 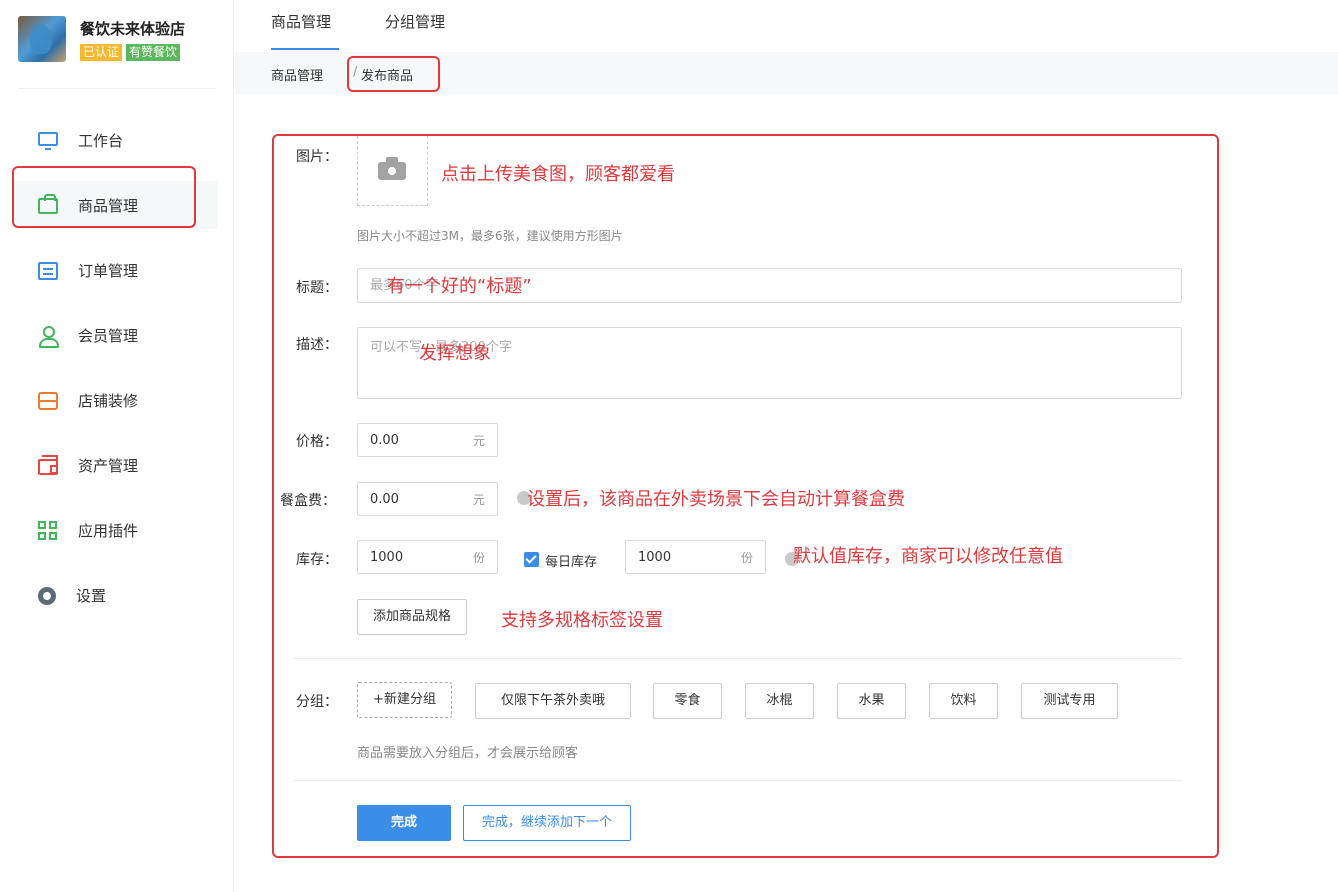 I want to click on group-label: 分组：, so click(x=317, y=702).